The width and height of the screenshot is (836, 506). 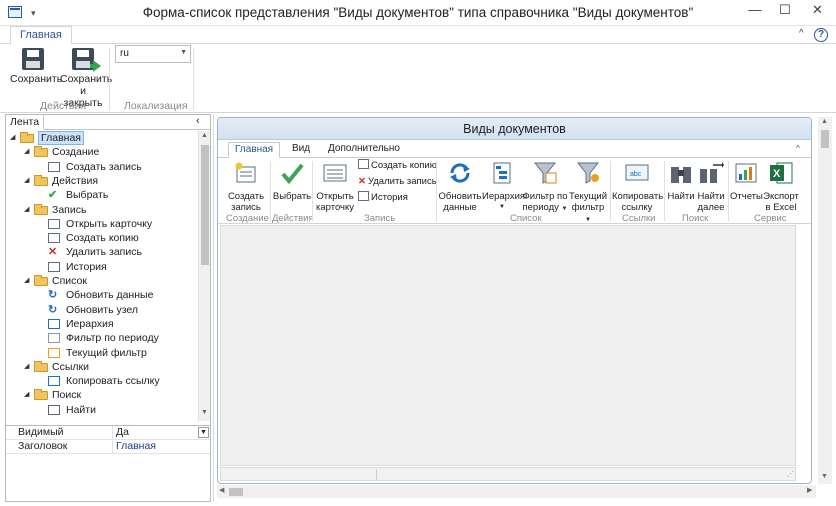 I want to click on save-button: Сохранить, so click(x=36, y=66).